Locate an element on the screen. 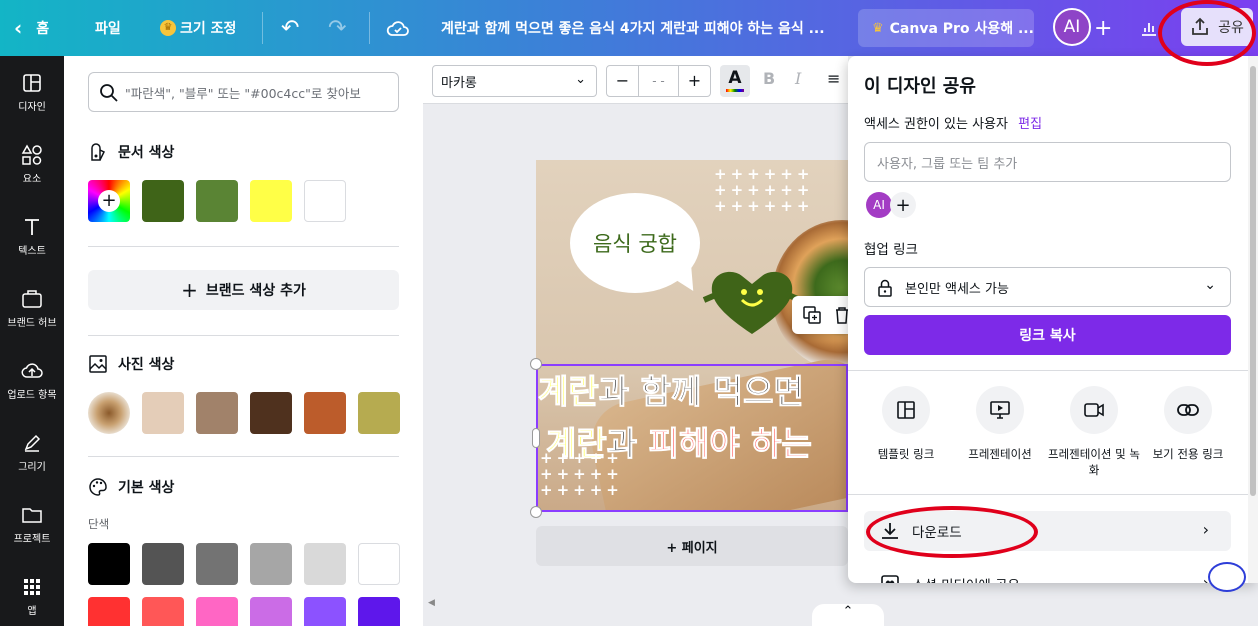 The image size is (1258, 626). rail-item-projects: 프로젝트 is located at coordinates (32, 524).